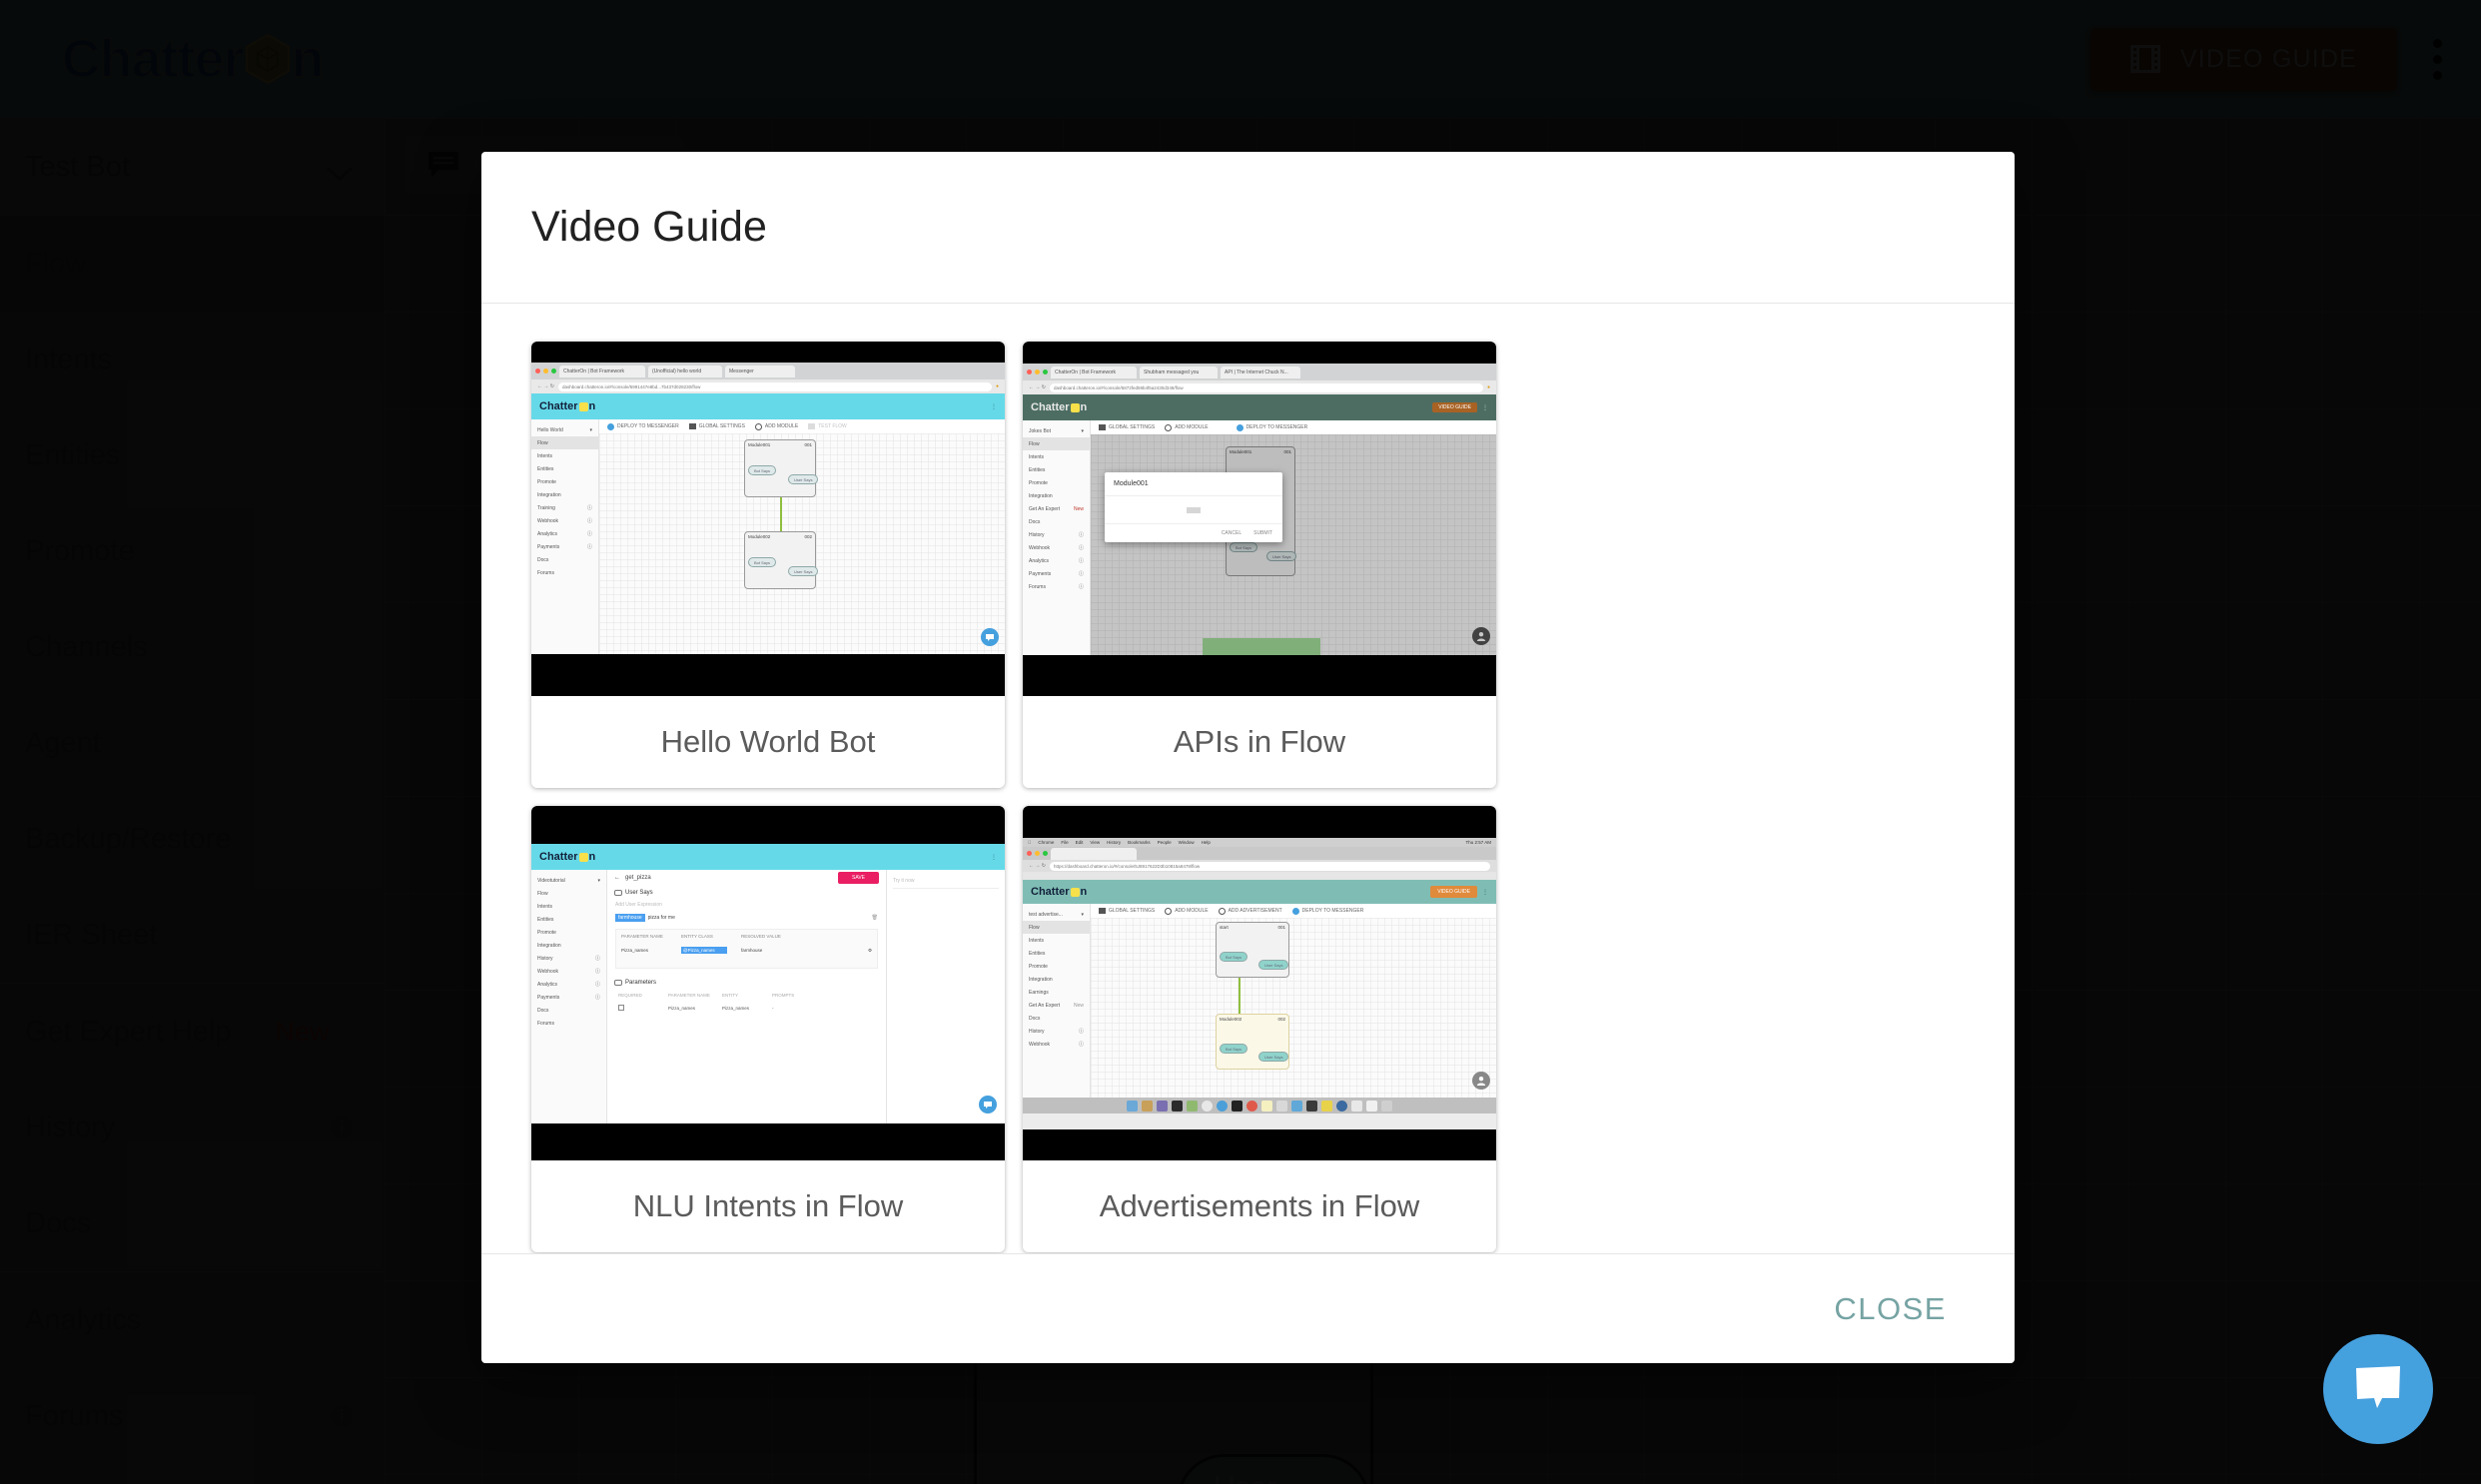  I want to click on mini-nav-item: Training ⓘ, so click(564, 507).